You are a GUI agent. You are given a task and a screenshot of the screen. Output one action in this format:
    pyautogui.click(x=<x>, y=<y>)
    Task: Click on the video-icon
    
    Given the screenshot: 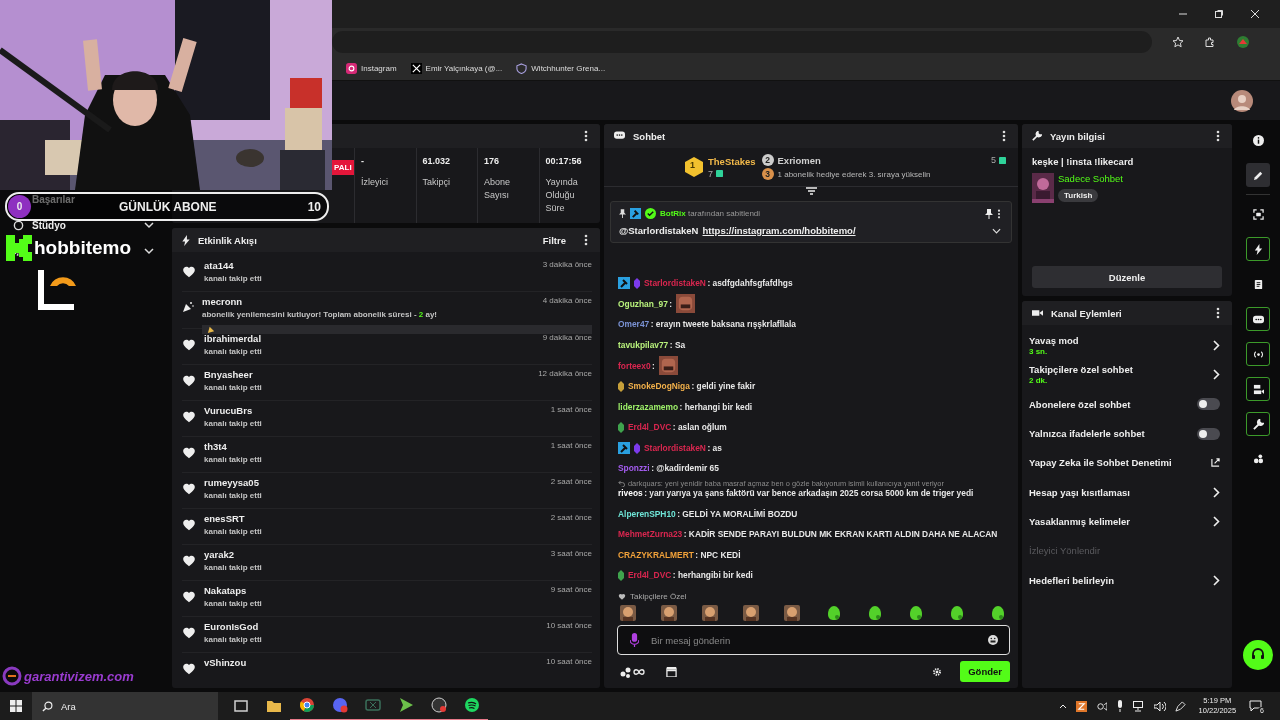 What is the action you would take?
    pyautogui.click(x=1258, y=389)
    